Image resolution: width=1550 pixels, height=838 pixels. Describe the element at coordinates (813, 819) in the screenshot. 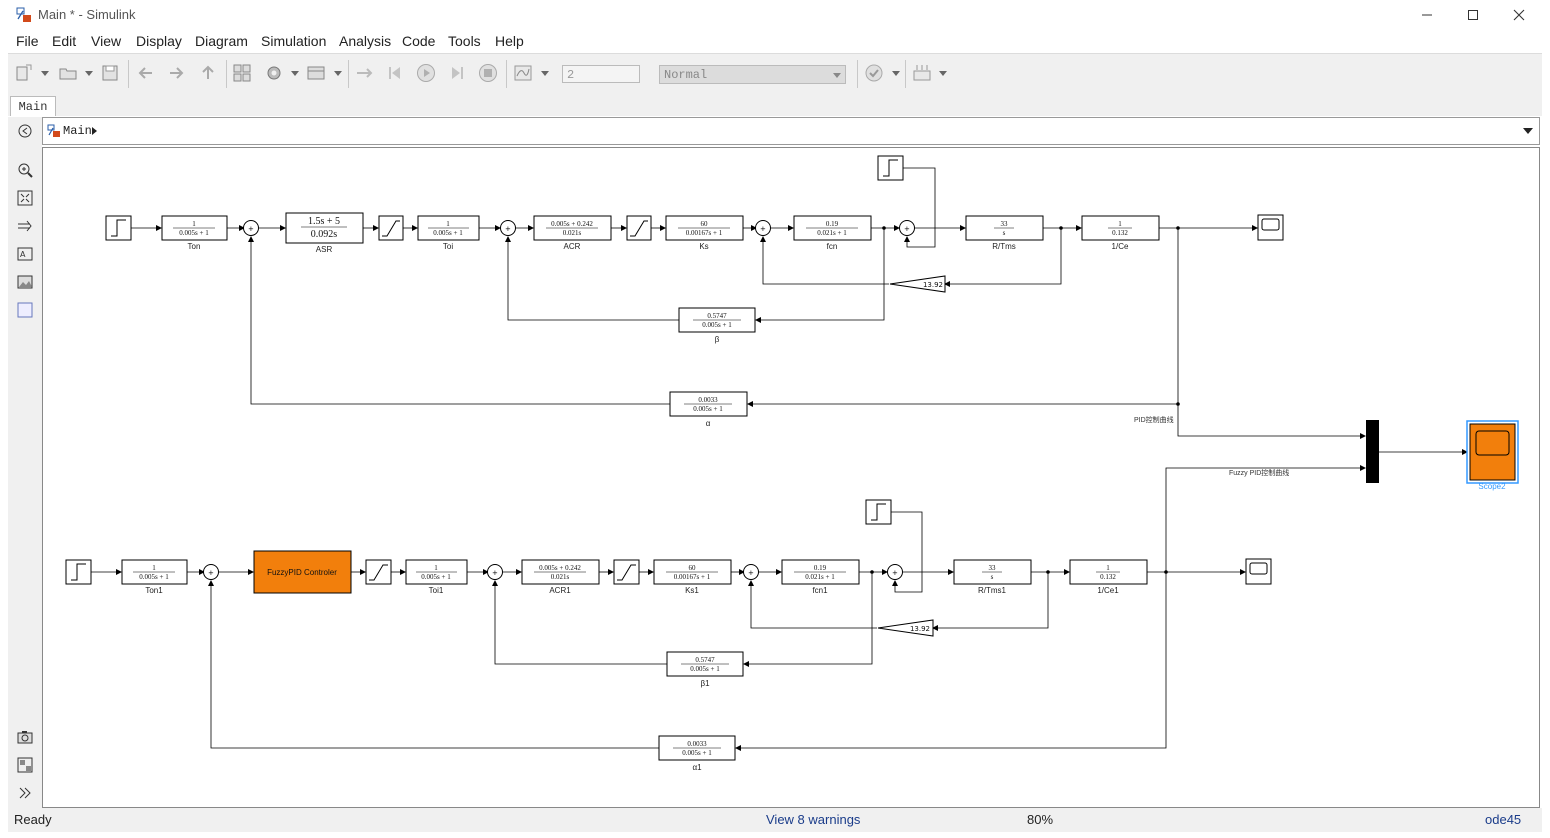

I see `view-warnings-link: View 8 warnings` at that location.